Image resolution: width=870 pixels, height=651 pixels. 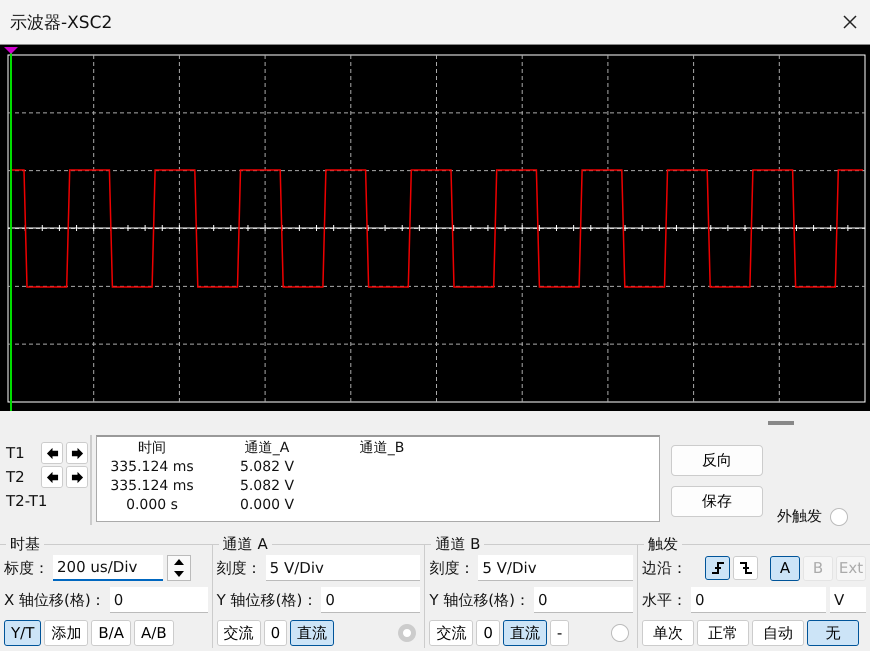 I want to click on save-button: 保存, so click(x=717, y=501).